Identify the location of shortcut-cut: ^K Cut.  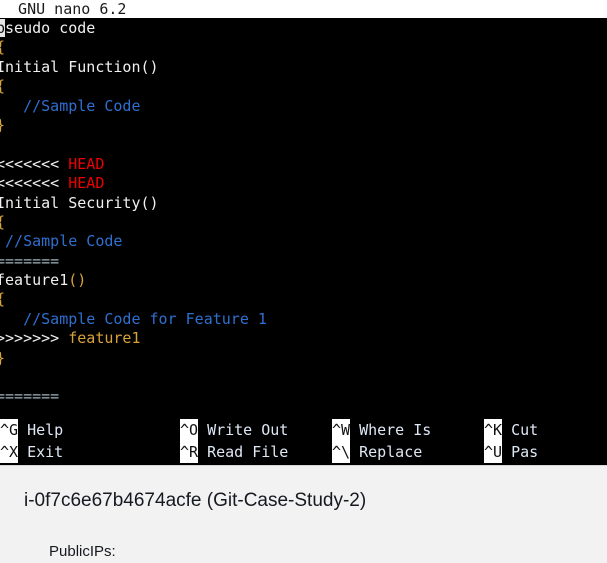
(545, 430).